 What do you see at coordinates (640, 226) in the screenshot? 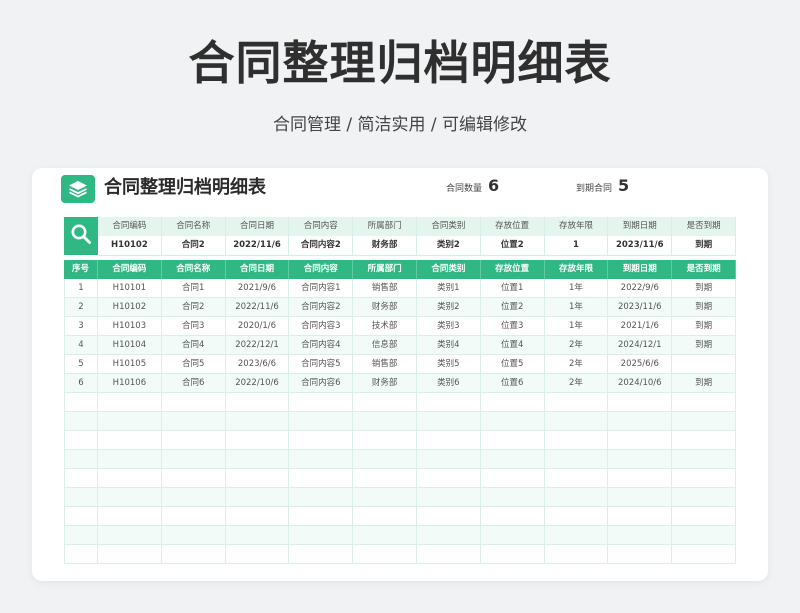
I see `search-header-cell: 到期日期` at bounding box center [640, 226].